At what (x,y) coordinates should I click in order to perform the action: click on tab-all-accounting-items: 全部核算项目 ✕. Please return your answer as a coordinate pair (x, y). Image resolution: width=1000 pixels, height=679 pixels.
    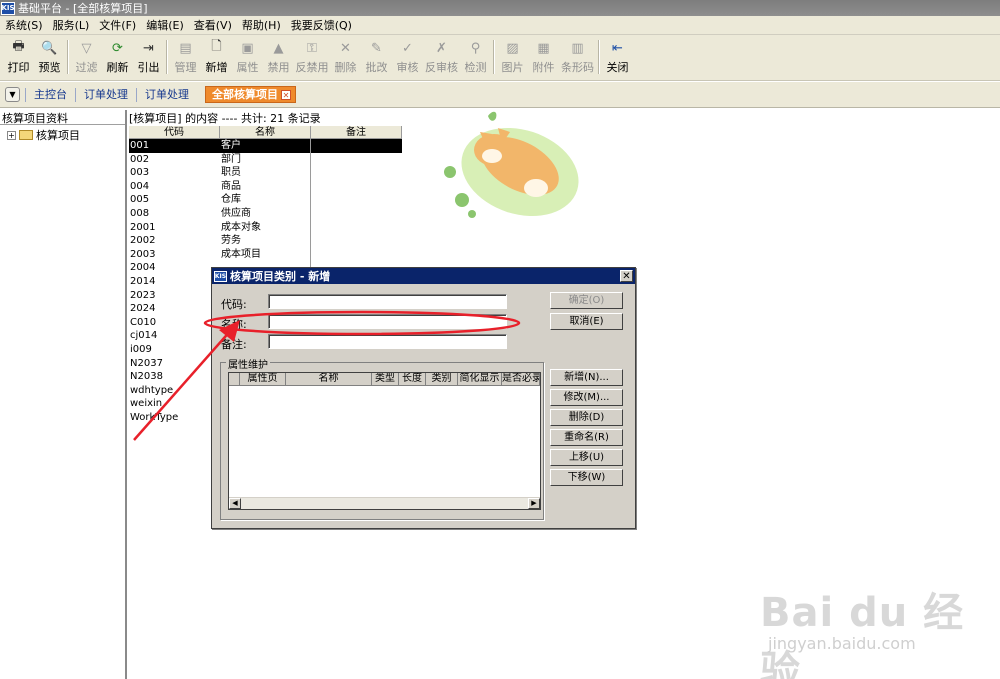
    Looking at the image, I should click on (250, 94).